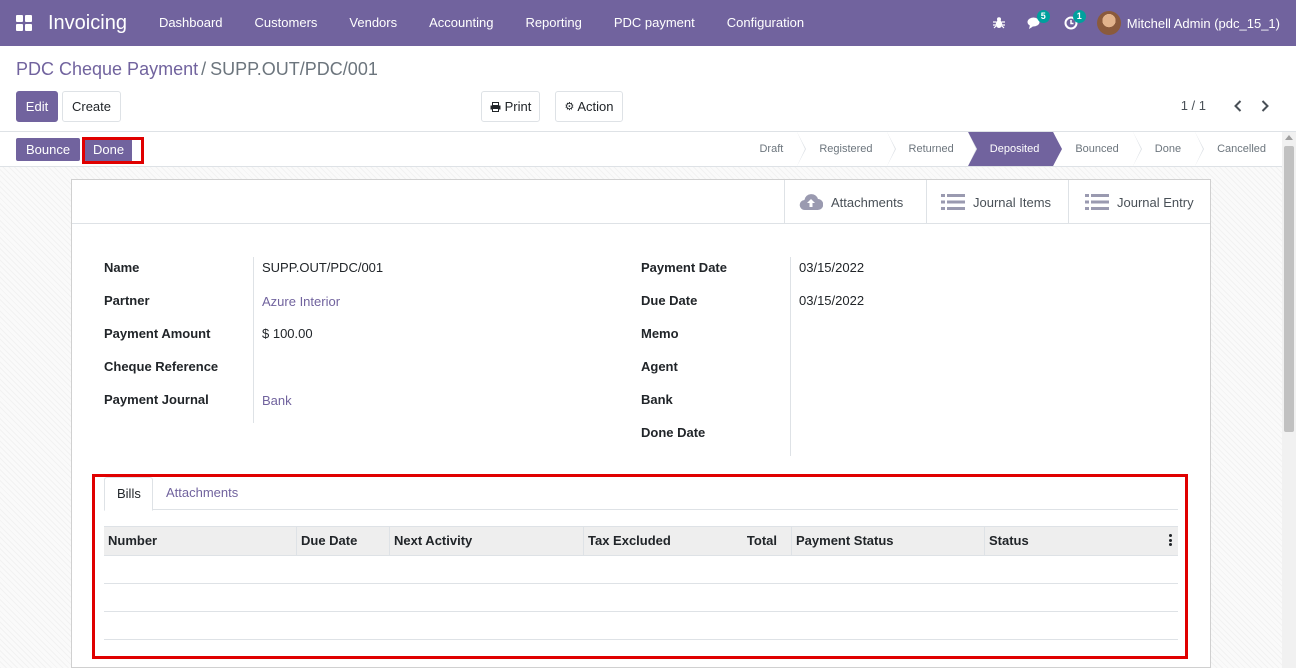  Describe the element at coordinates (113, 150) in the screenshot. I see `done-highlight-box` at that location.